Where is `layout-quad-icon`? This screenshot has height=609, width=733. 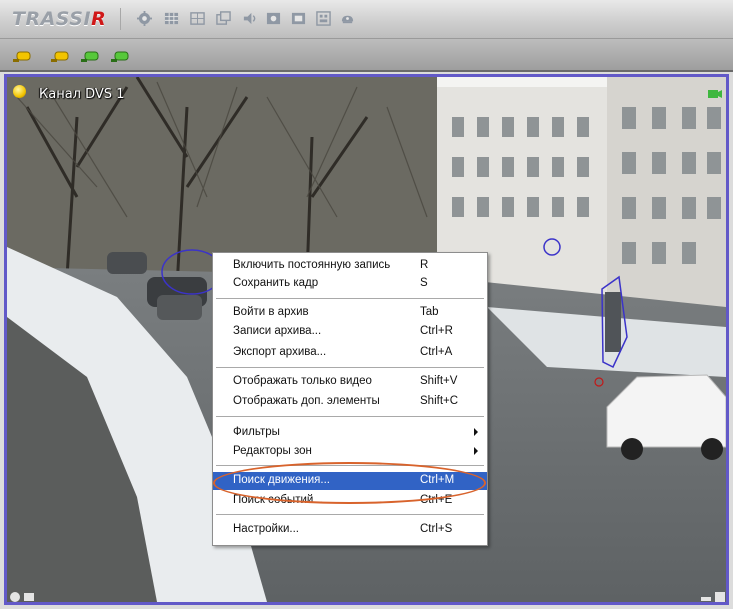
layout-quad-icon is located at coordinates (197, 18).